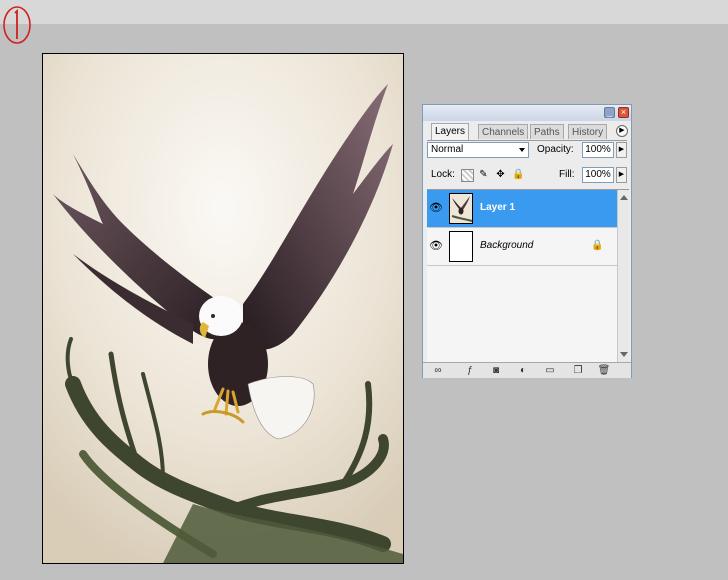  What do you see at coordinates (523, 370) in the screenshot?
I see `adjustment-layer-icon: ◐` at bounding box center [523, 370].